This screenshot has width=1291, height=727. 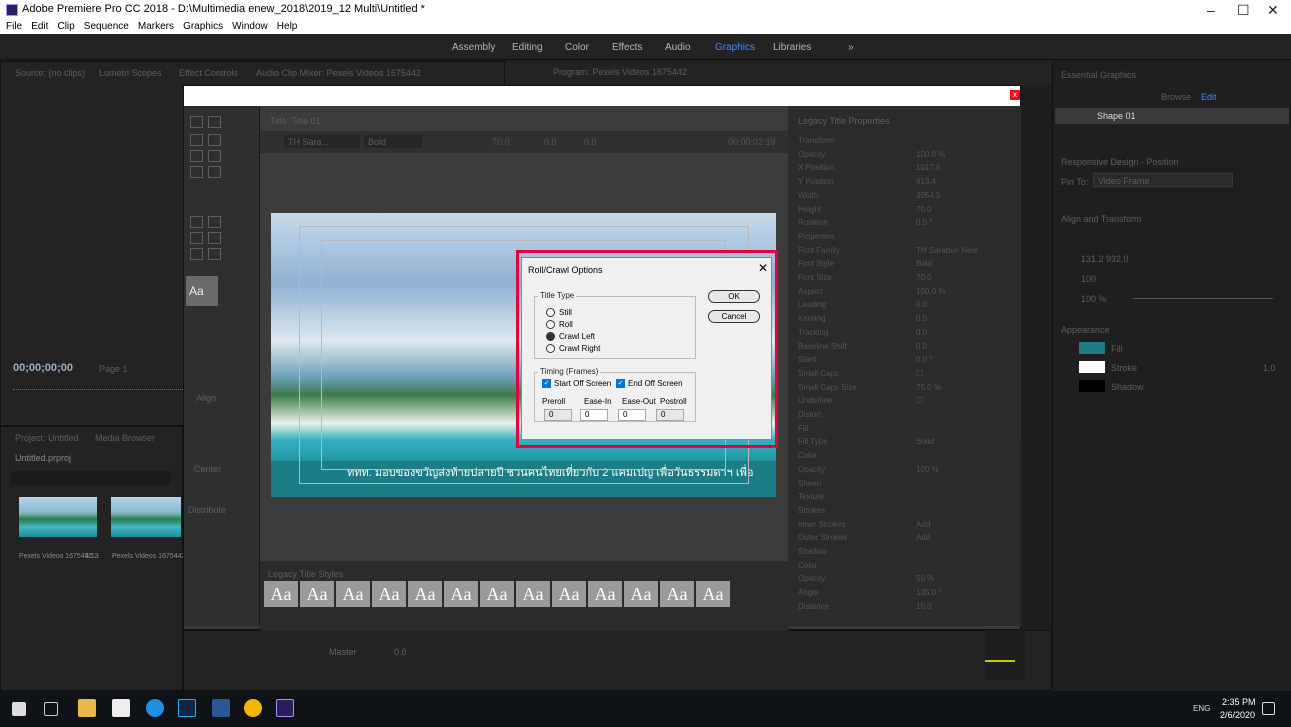 I want to click on edge-icon, so click(x=155, y=708).